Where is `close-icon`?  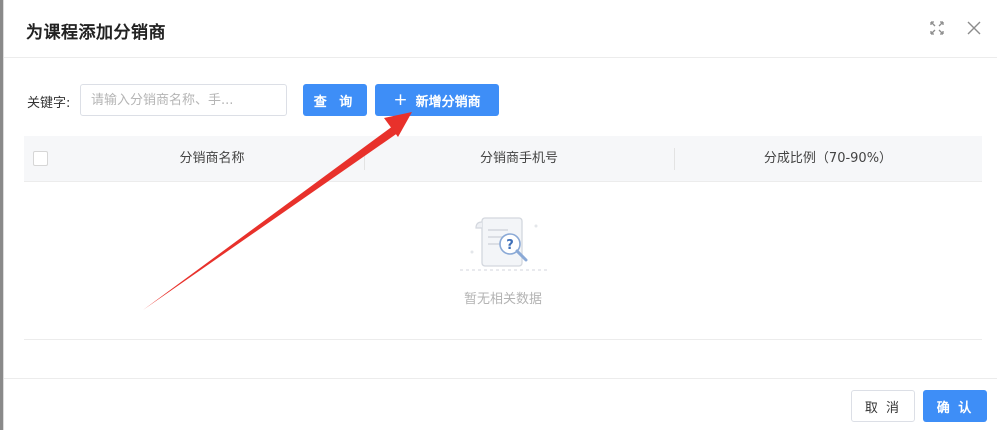
close-icon is located at coordinates (974, 28).